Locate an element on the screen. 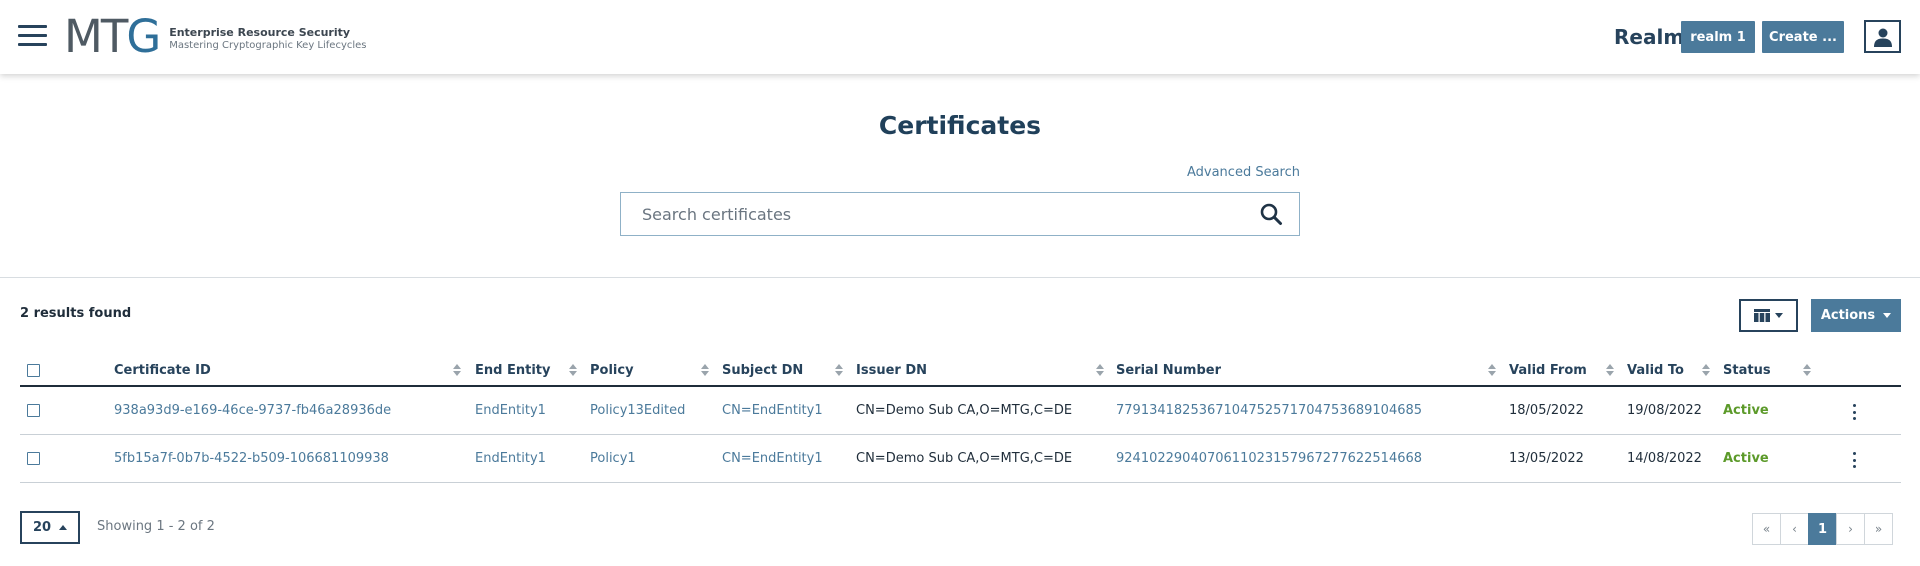 The height and width of the screenshot is (566, 1920). page-size-value: 20 is located at coordinates (42, 527).